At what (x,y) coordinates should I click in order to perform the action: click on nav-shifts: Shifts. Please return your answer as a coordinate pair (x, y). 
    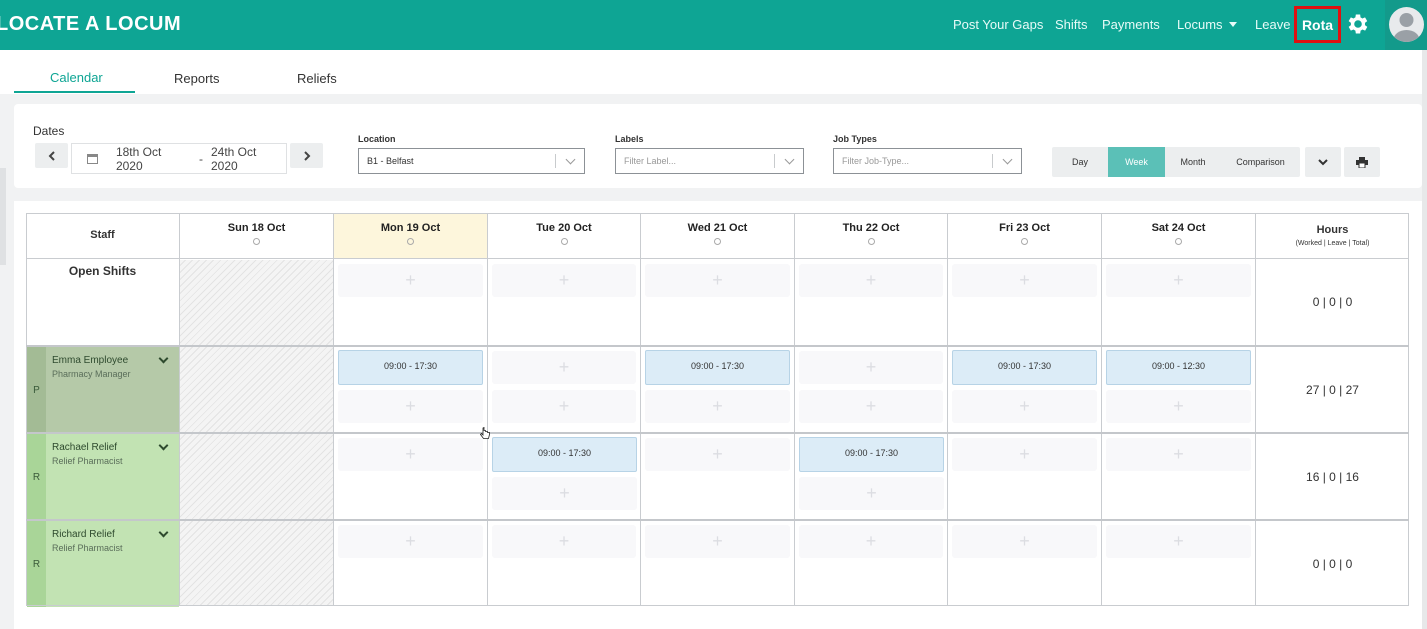
    Looking at the image, I should click on (1071, 24).